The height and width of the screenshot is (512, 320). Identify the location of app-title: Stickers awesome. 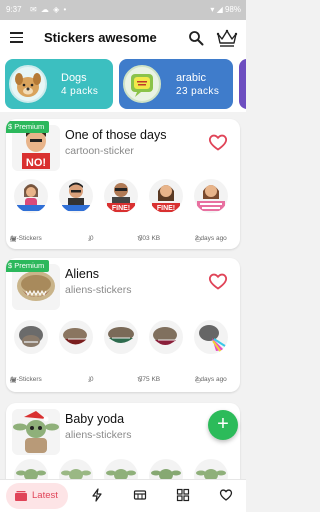
(100, 37).